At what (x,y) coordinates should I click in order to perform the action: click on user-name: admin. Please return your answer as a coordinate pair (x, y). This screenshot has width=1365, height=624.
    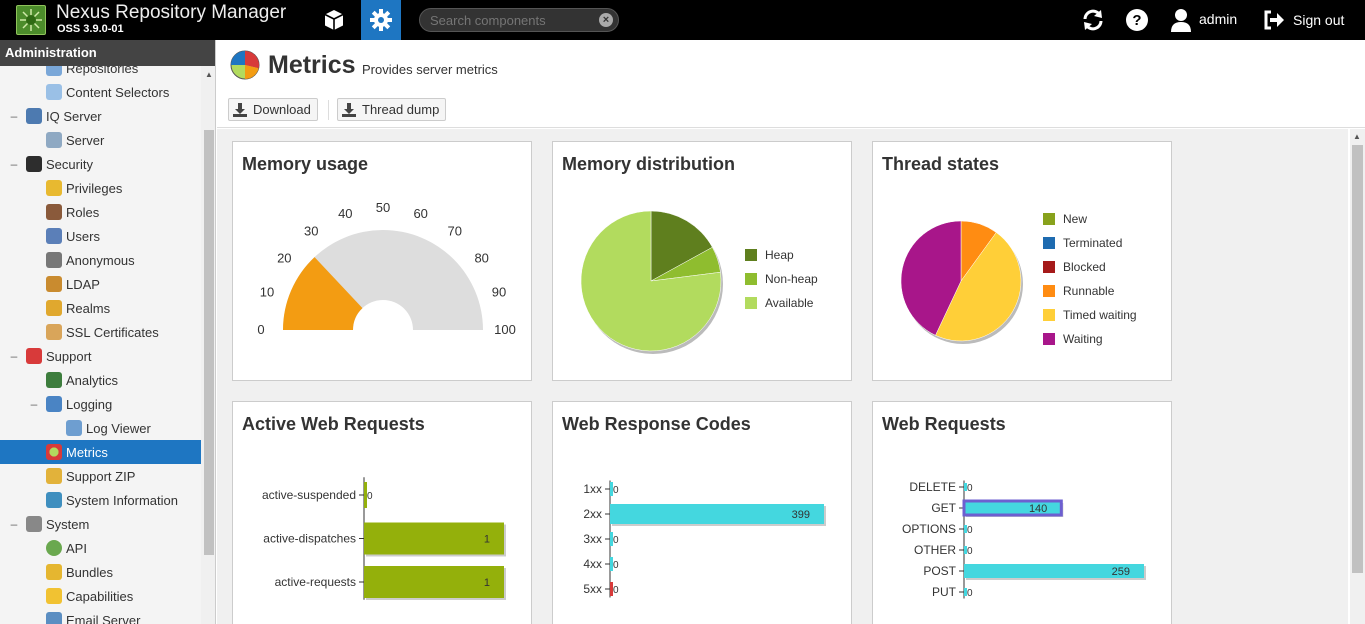
    Looking at the image, I should click on (1218, 19).